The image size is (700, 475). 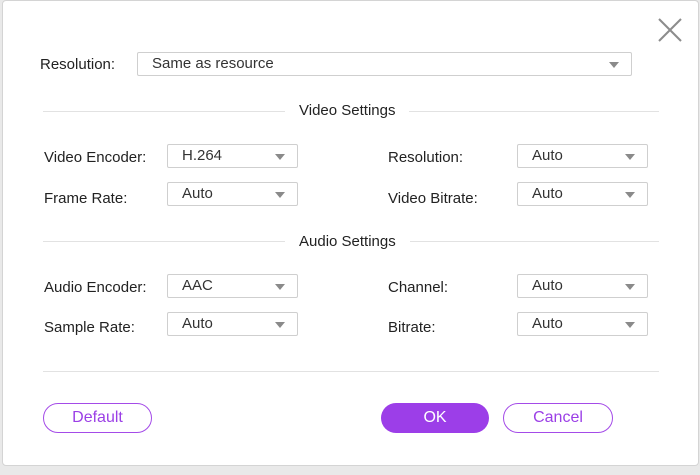 What do you see at coordinates (232, 156) in the screenshot?
I see `video-encoder-select: H.264` at bounding box center [232, 156].